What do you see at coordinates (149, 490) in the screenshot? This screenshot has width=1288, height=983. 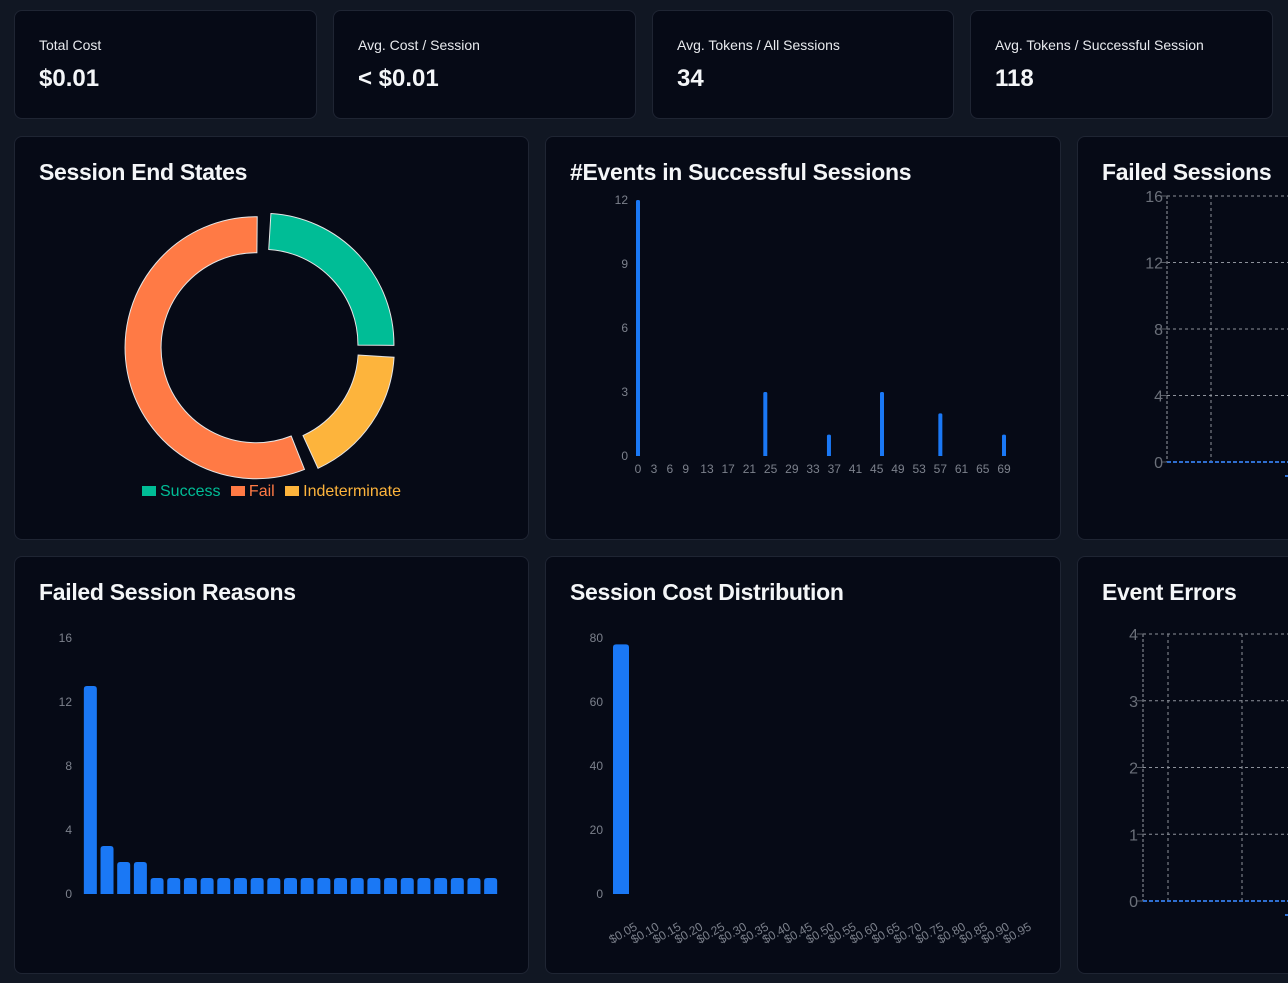 I see `legend-swatch-success` at bounding box center [149, 490].